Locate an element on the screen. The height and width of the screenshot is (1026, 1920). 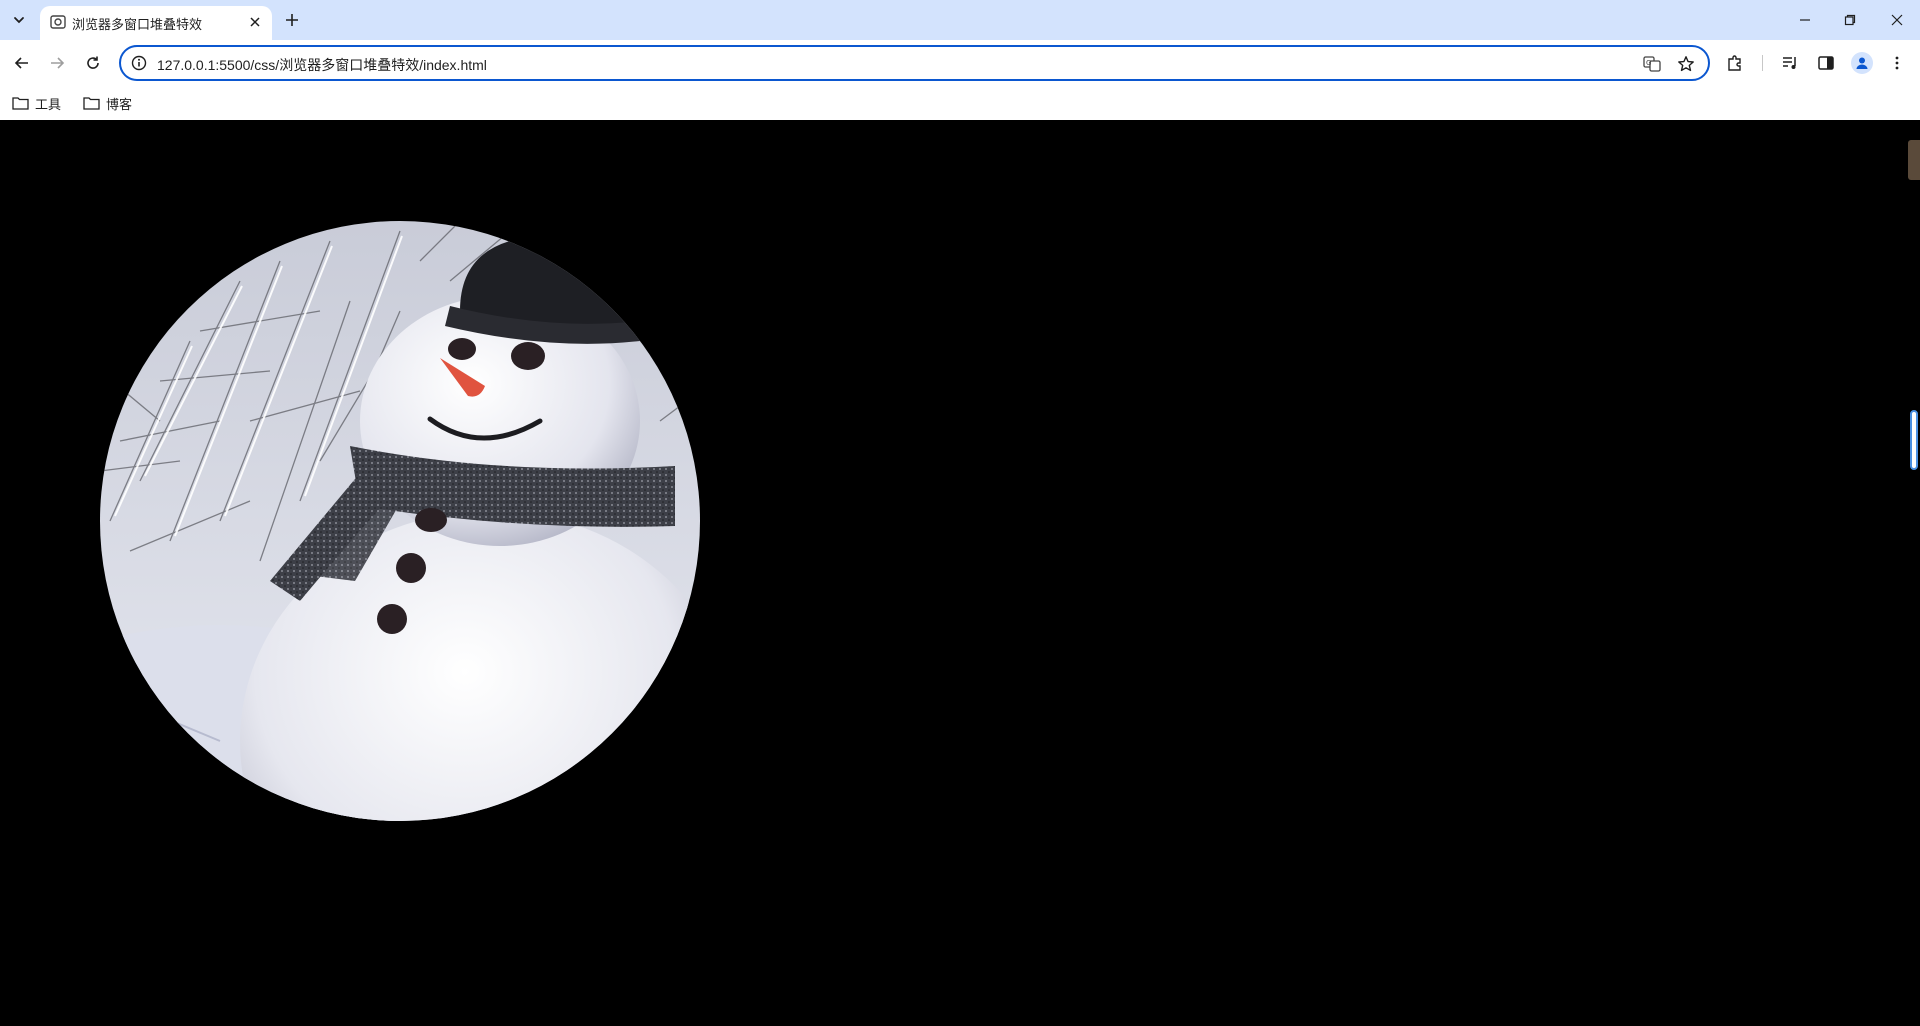
puzzle-icon is located at coordinates (1734, 63).